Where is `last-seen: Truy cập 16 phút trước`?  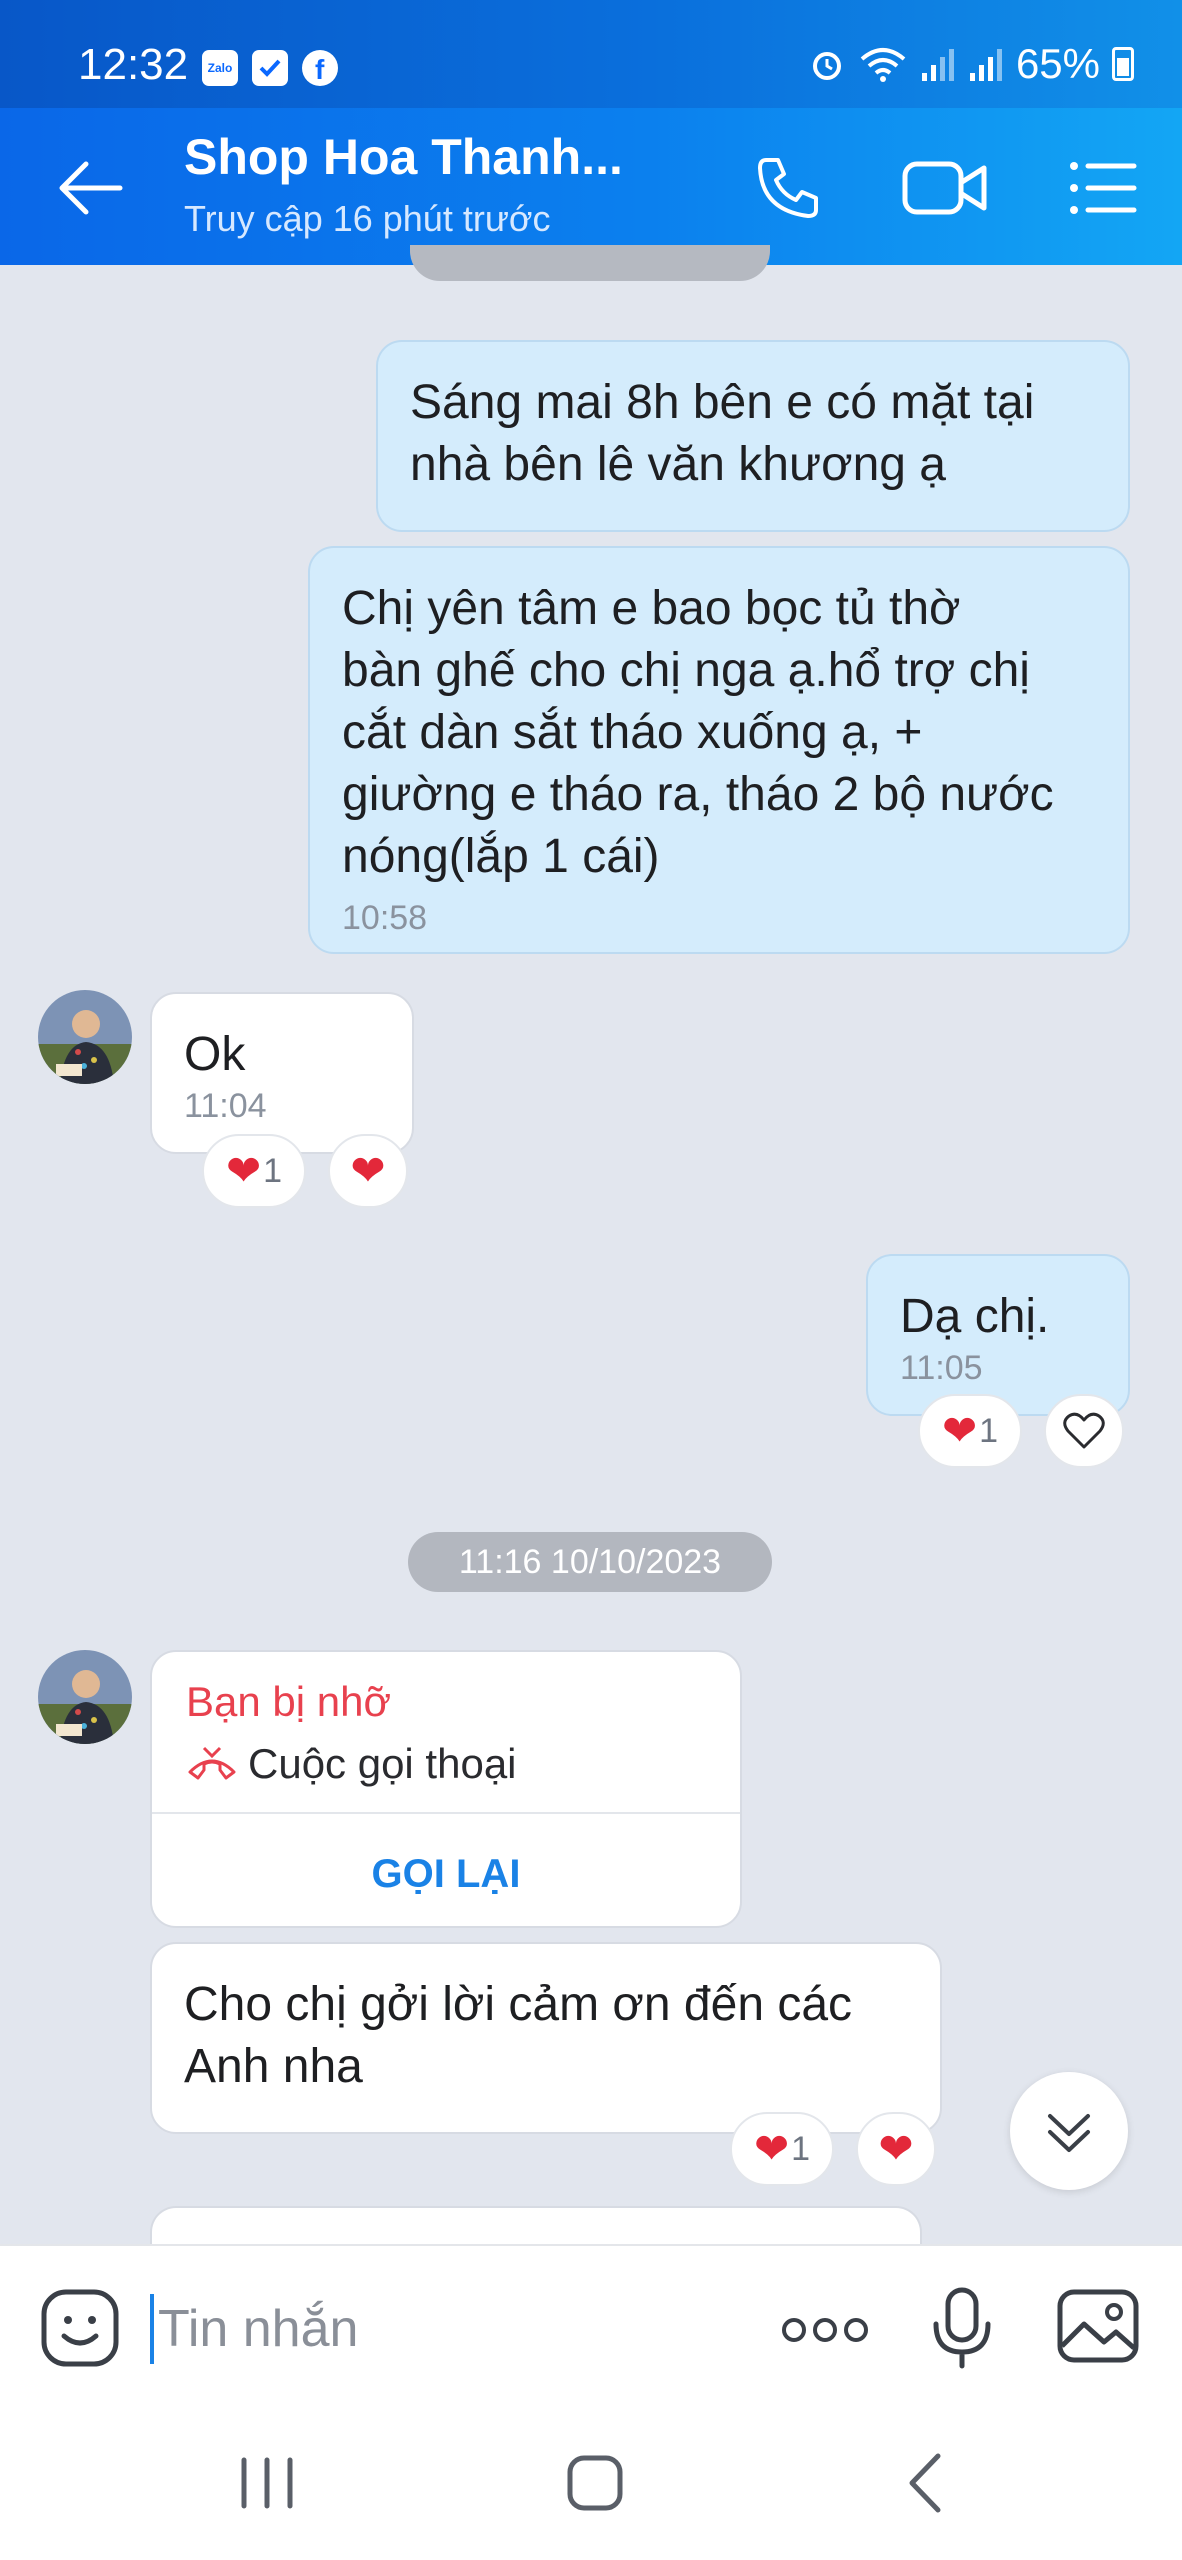
last-seen: Truy cập 16 phút trước is located at coordinates (367, 218).